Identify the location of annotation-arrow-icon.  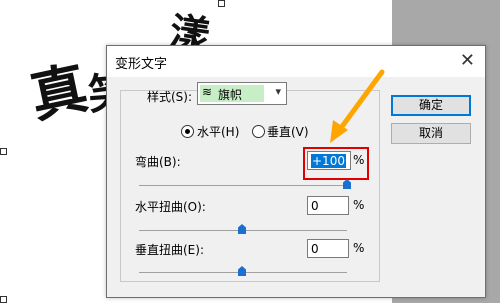
(357, 106).